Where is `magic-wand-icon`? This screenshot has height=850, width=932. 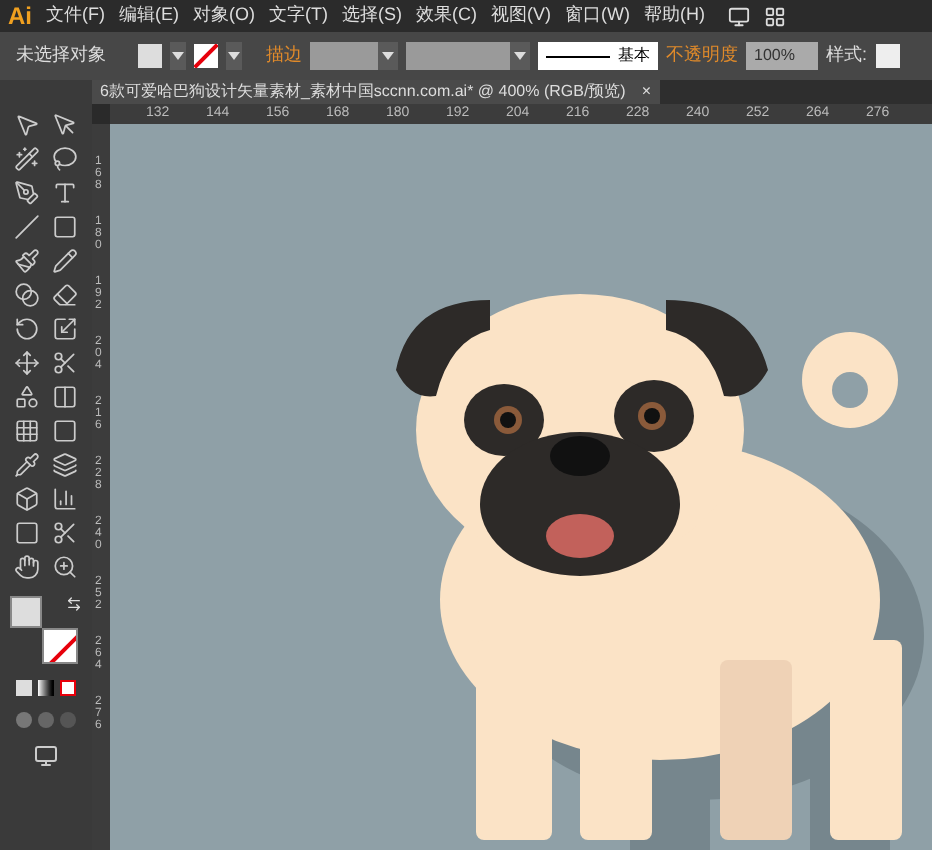 magic-wand-icon is located at coordinates (27, 159).